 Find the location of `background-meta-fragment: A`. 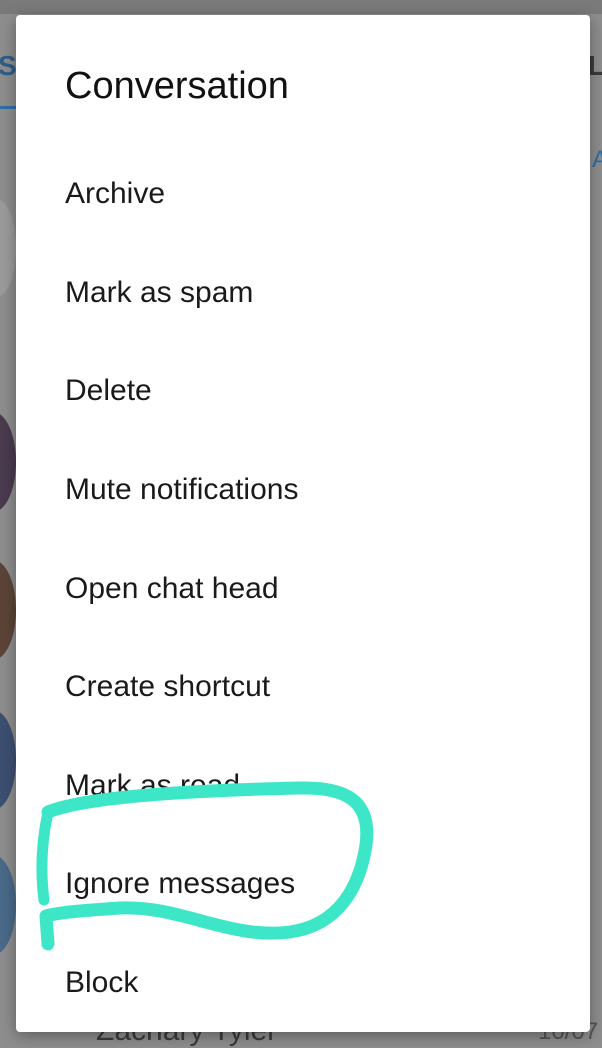

background-meta-fragment: A is located at coordinates (597, 159).